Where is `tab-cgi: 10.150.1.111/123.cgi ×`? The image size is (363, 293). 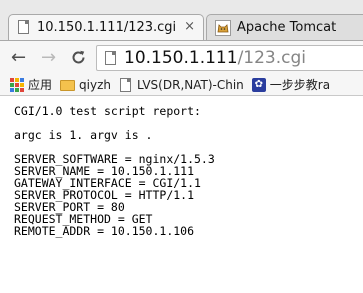
tab-cgi: 10.150.1.111/123.cgi × is located at coordinates (106, 27).